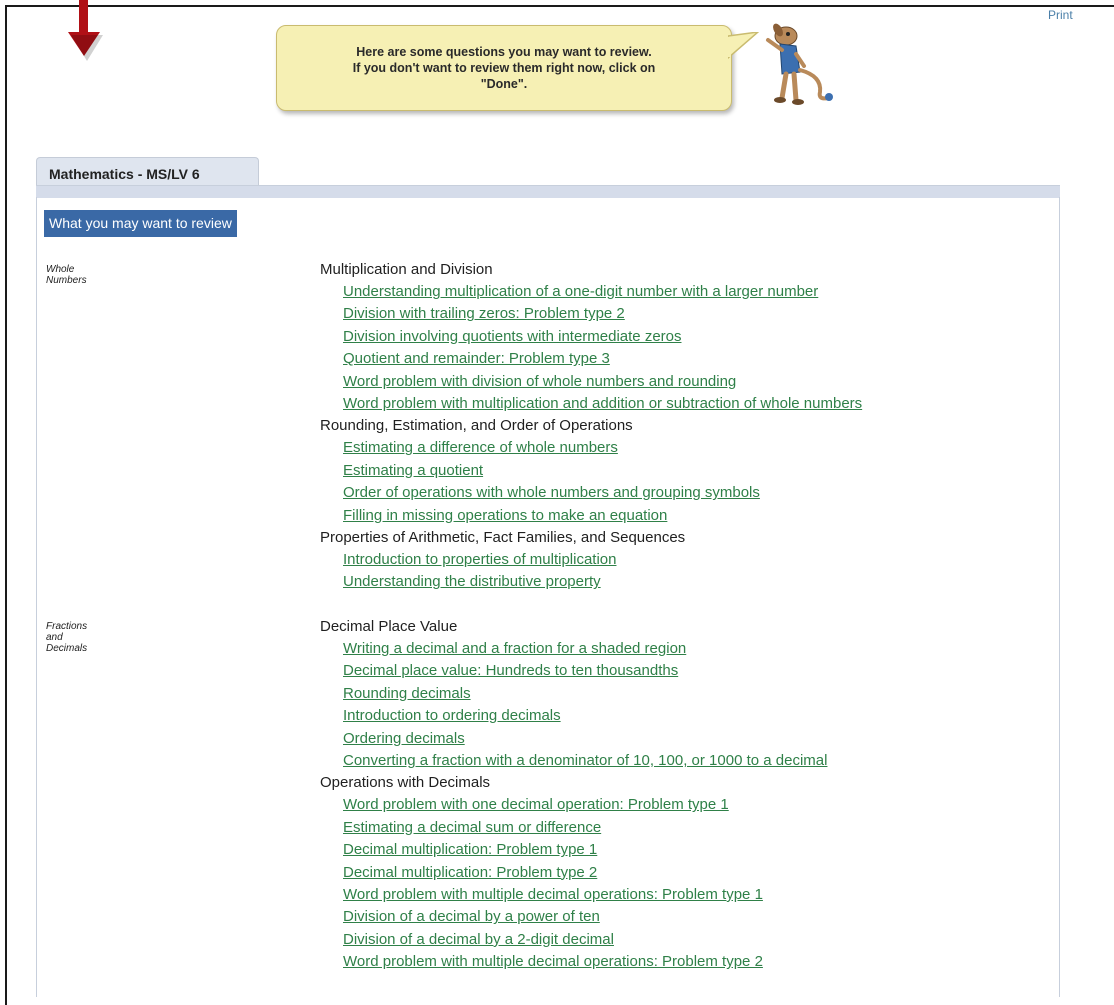 The height and width of the screenshot is (1005, 1114). I want to click on topic-heading: Multiplication and Division, so click(406, 269).